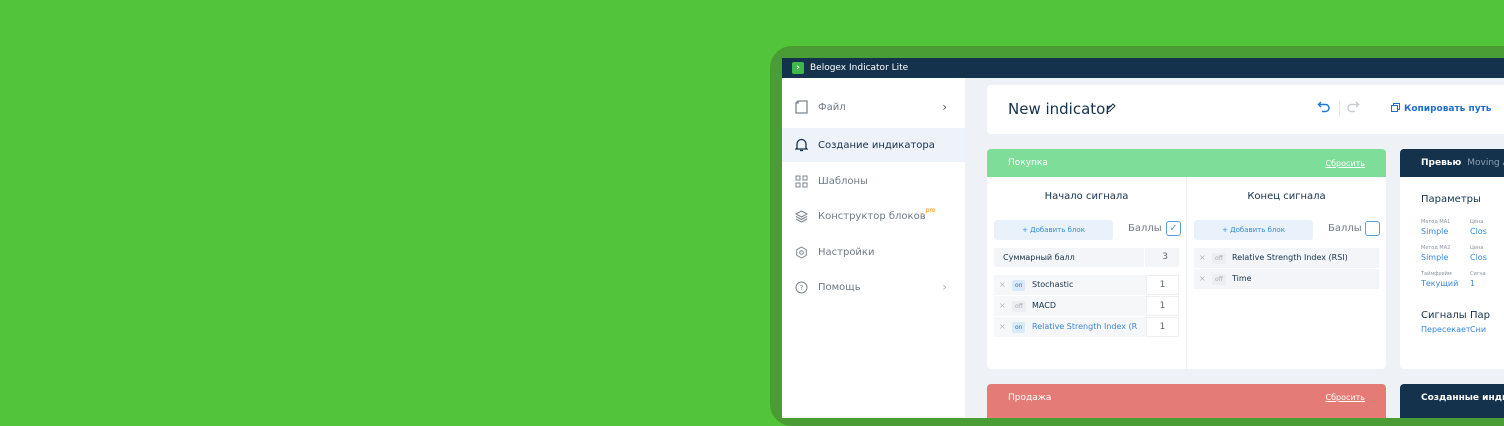 Image resolution: width=1504 pixels, height=426 pixels. I want to click on param-value: Текущий, so click(1439, 283).